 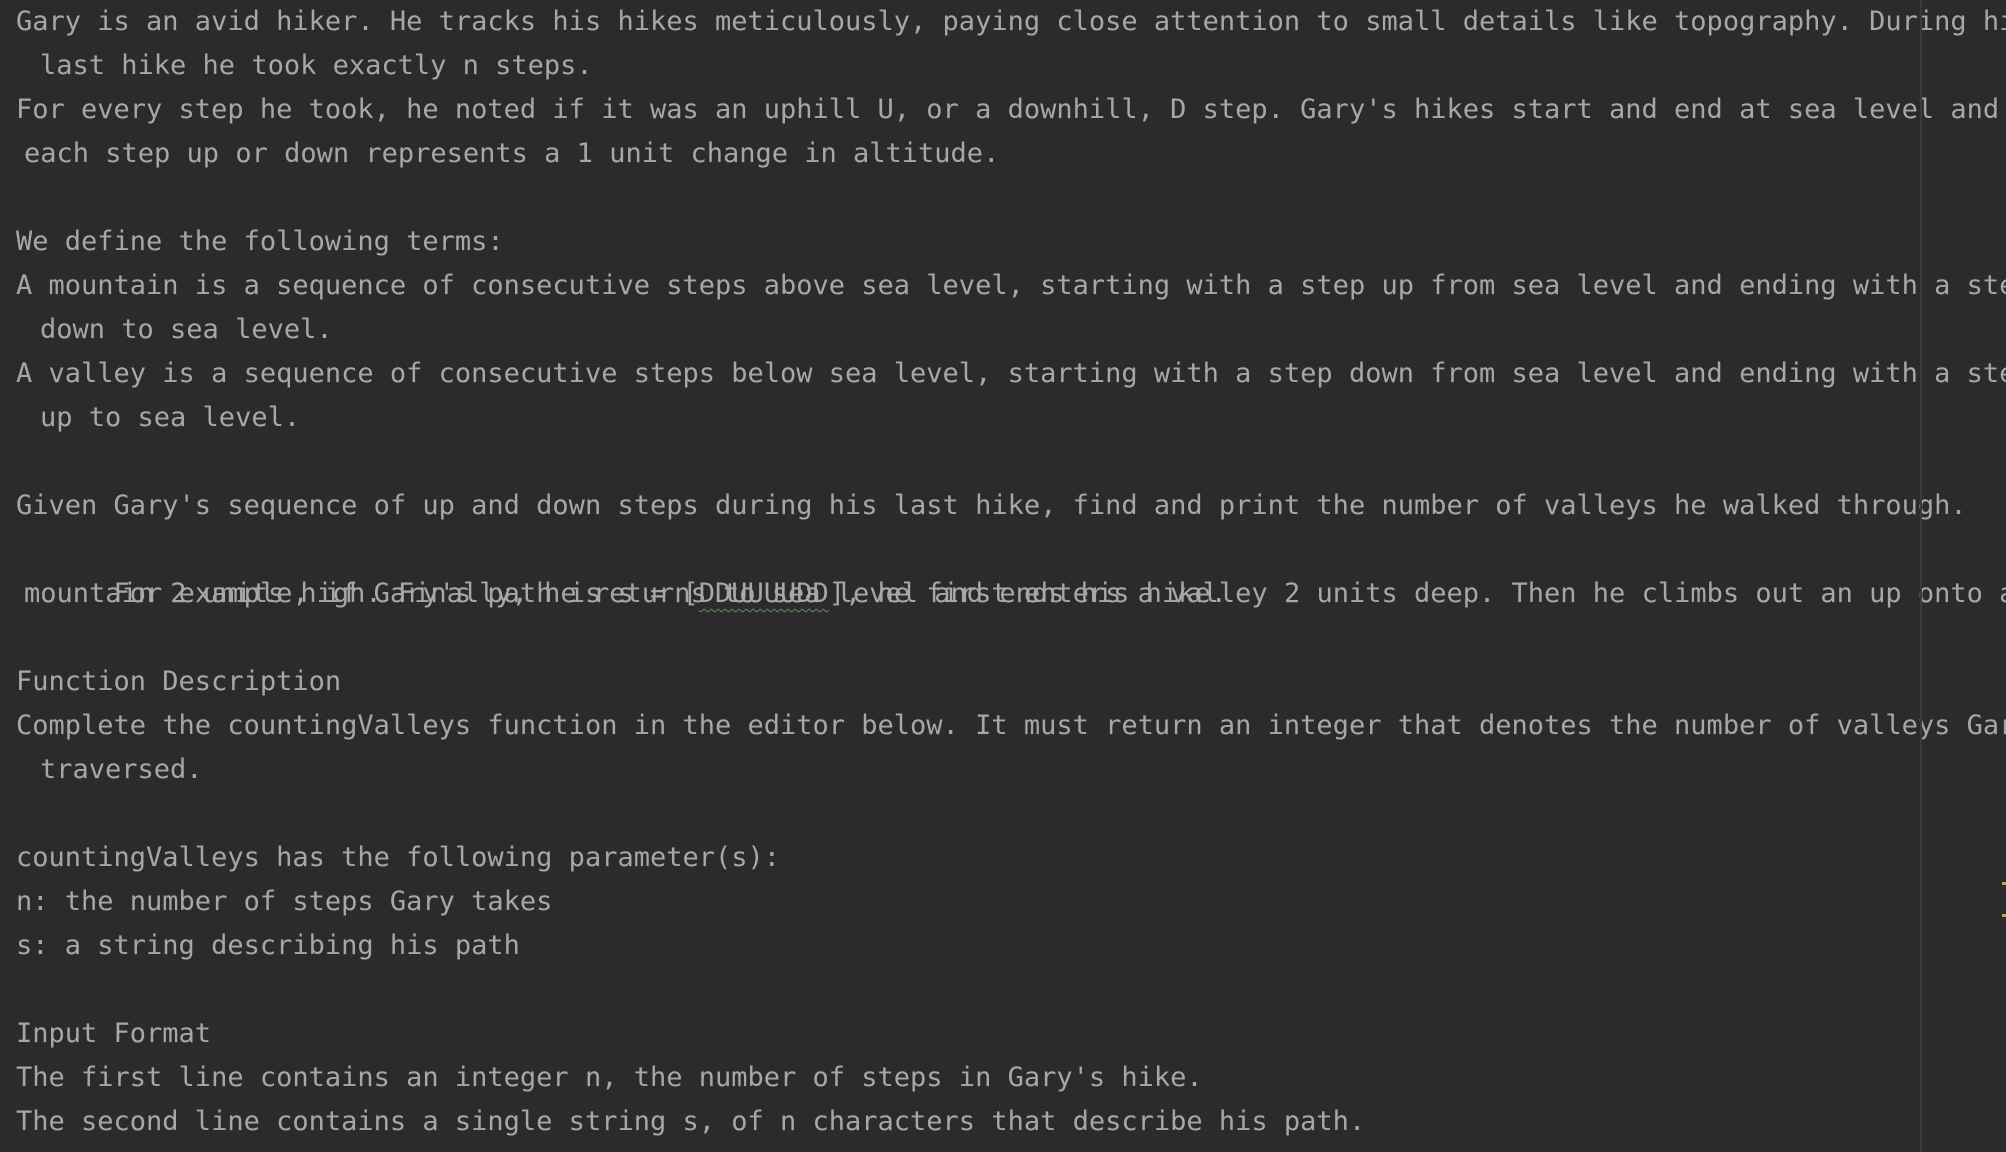 What do you see at coordinates (179, 681) in the screenshot?
I see `text-line: Function Description` at bounding box center [179, 681].